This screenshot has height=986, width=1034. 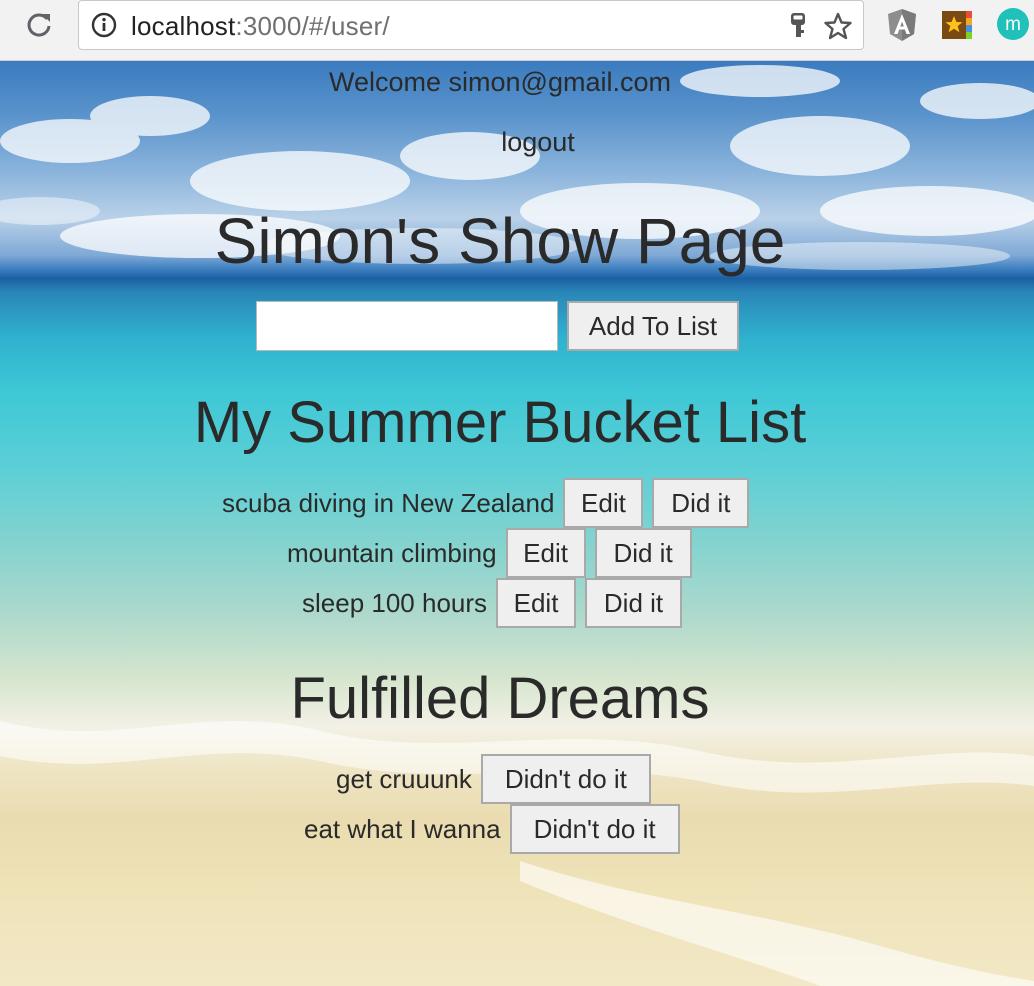 What do you see at coordinates (404, 778) in the screenshot?
I see `fulfilled-item-label: get cruuunk` at bounding box center [404, 778].